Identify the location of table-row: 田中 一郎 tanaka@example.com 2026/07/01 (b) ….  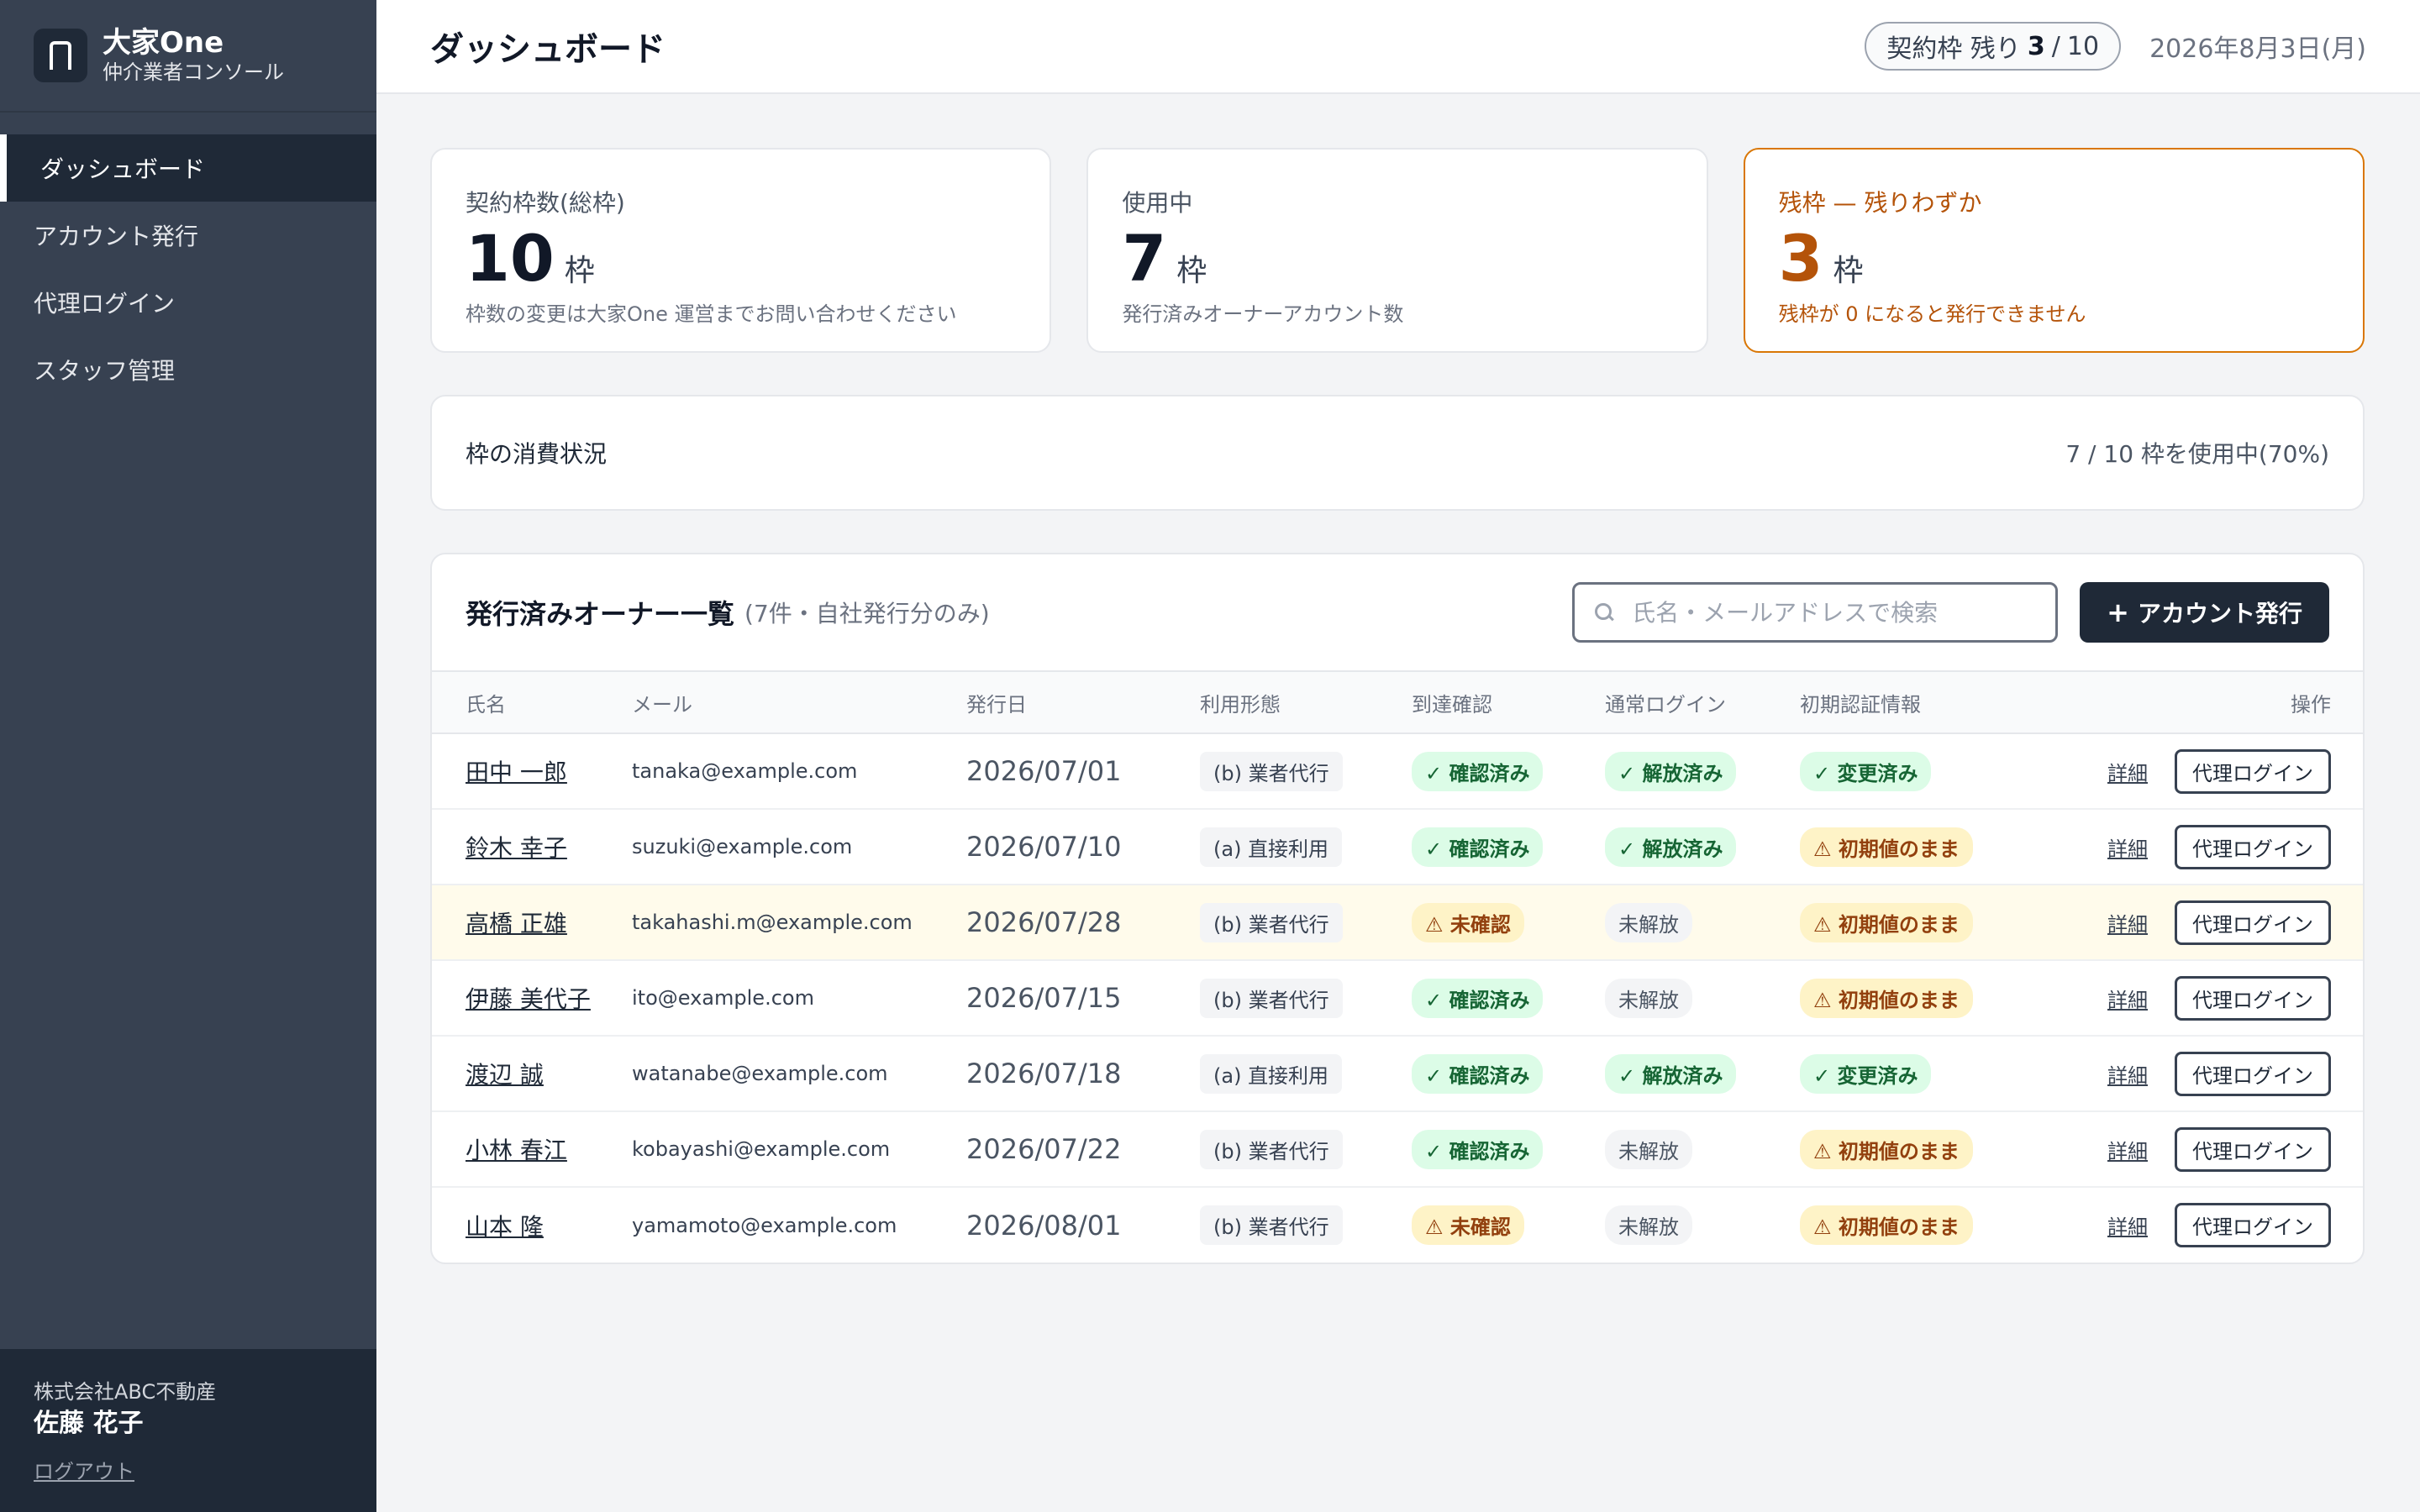
(1397, 771).